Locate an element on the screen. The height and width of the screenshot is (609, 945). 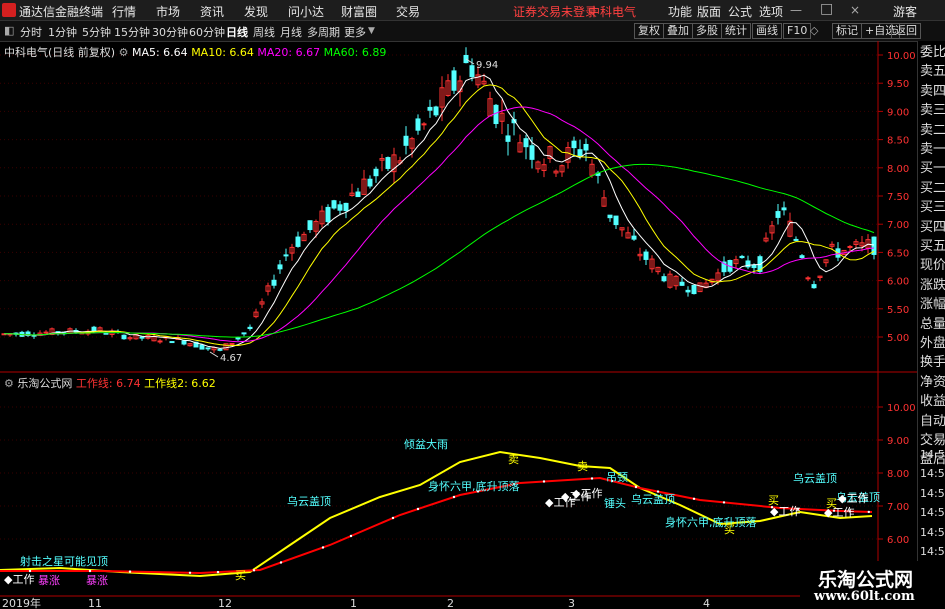
side-panel-label: 换手 is located at coordinates (932, 363).